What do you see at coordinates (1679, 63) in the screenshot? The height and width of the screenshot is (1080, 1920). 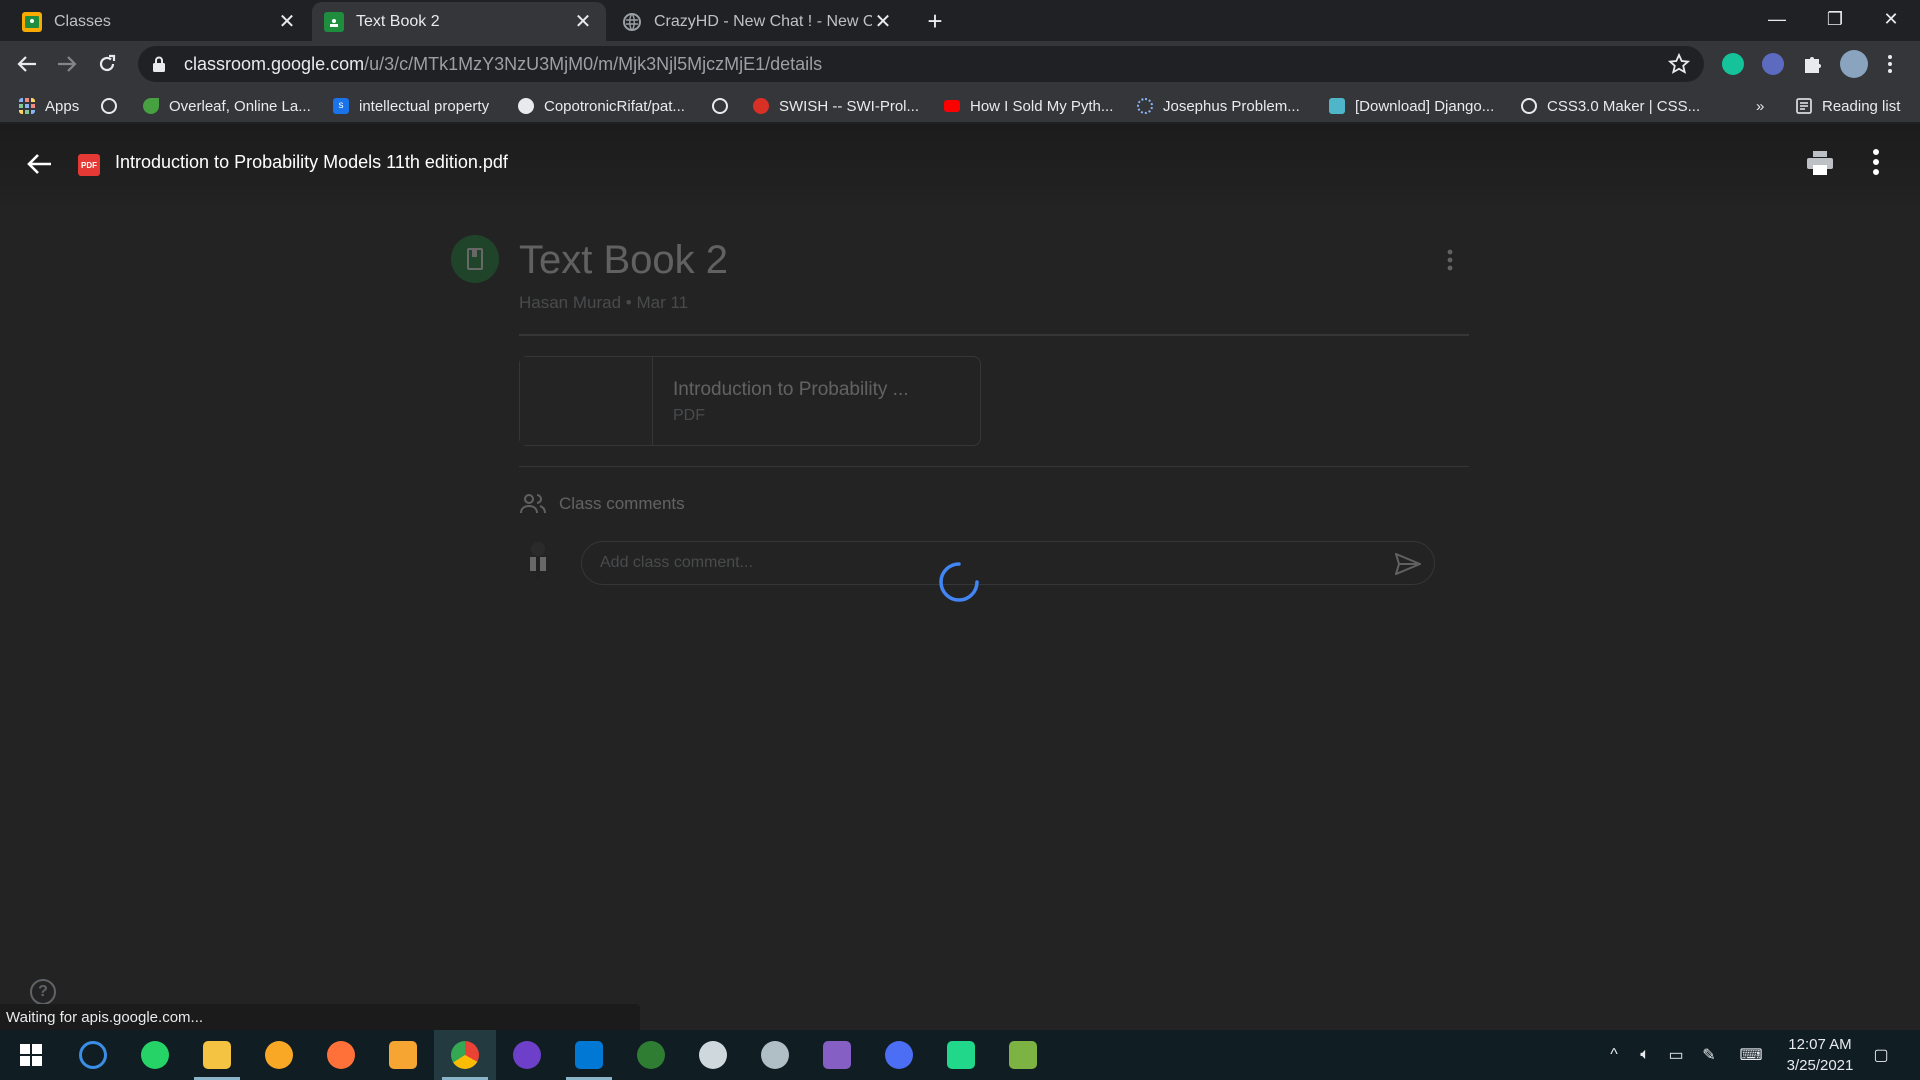 I see `bookmark-star-icon` at bounding box center [1679, 63].